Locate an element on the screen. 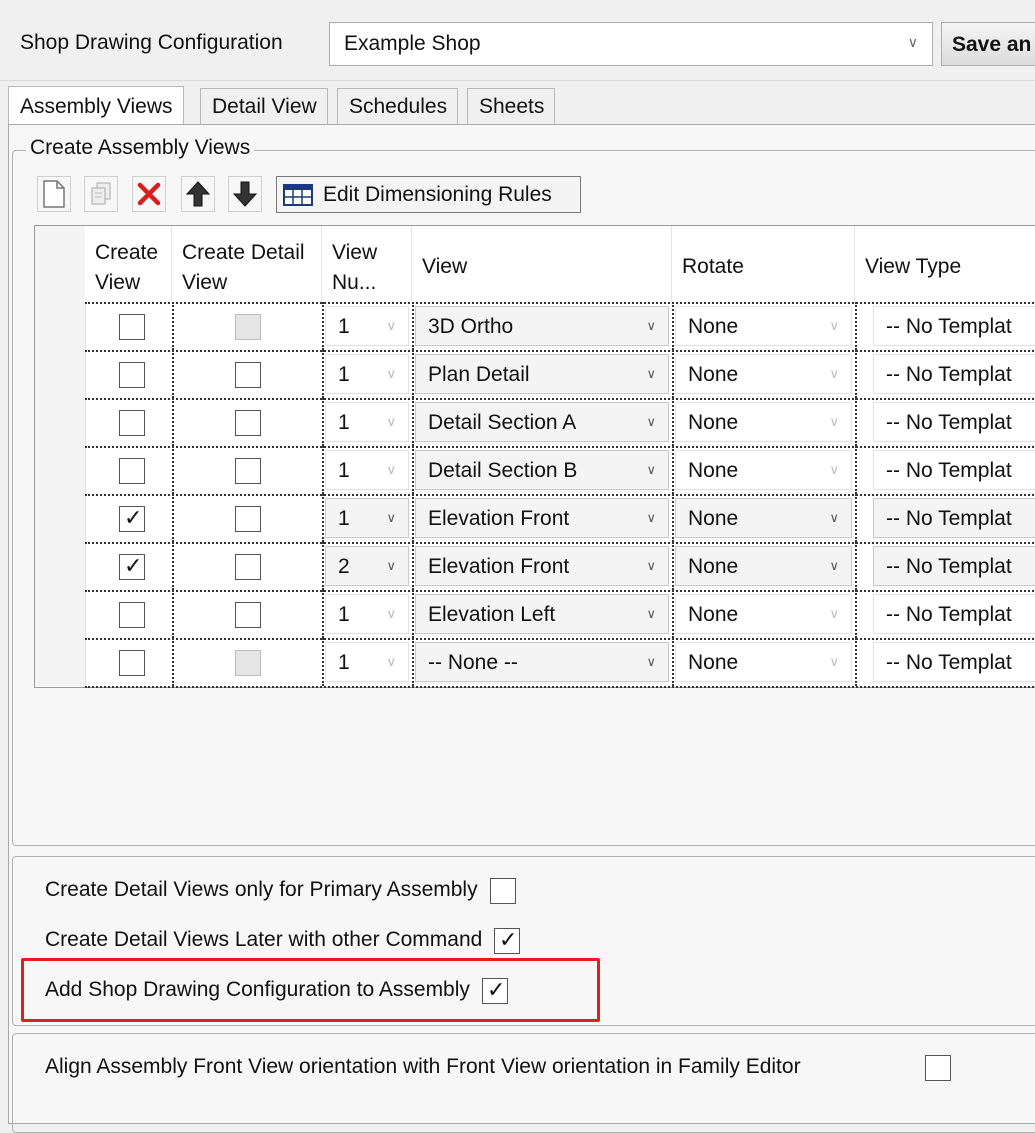 The image size is (1035, 1133). delete-button is located at coordinates (149, 194).